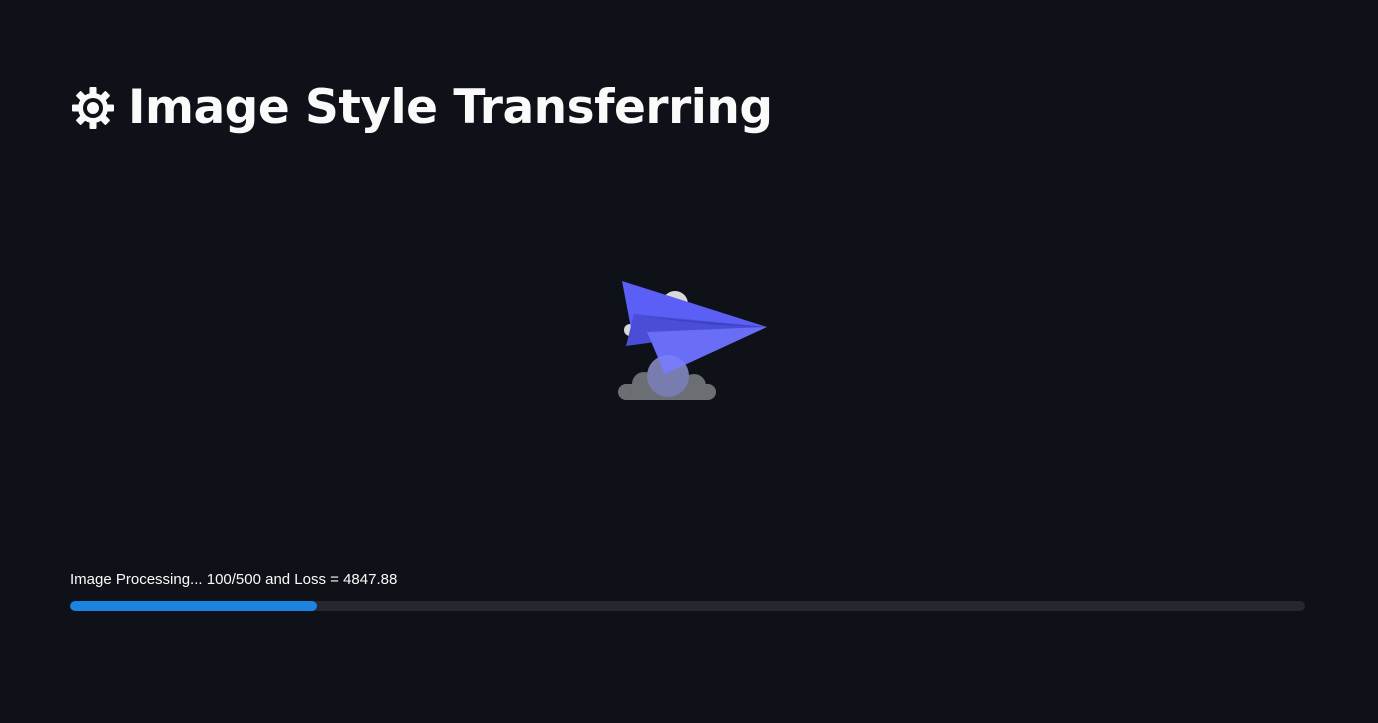 The image size is (1378, 723). I want to click on page-header: Image Style Transferring, so click(421, 108).